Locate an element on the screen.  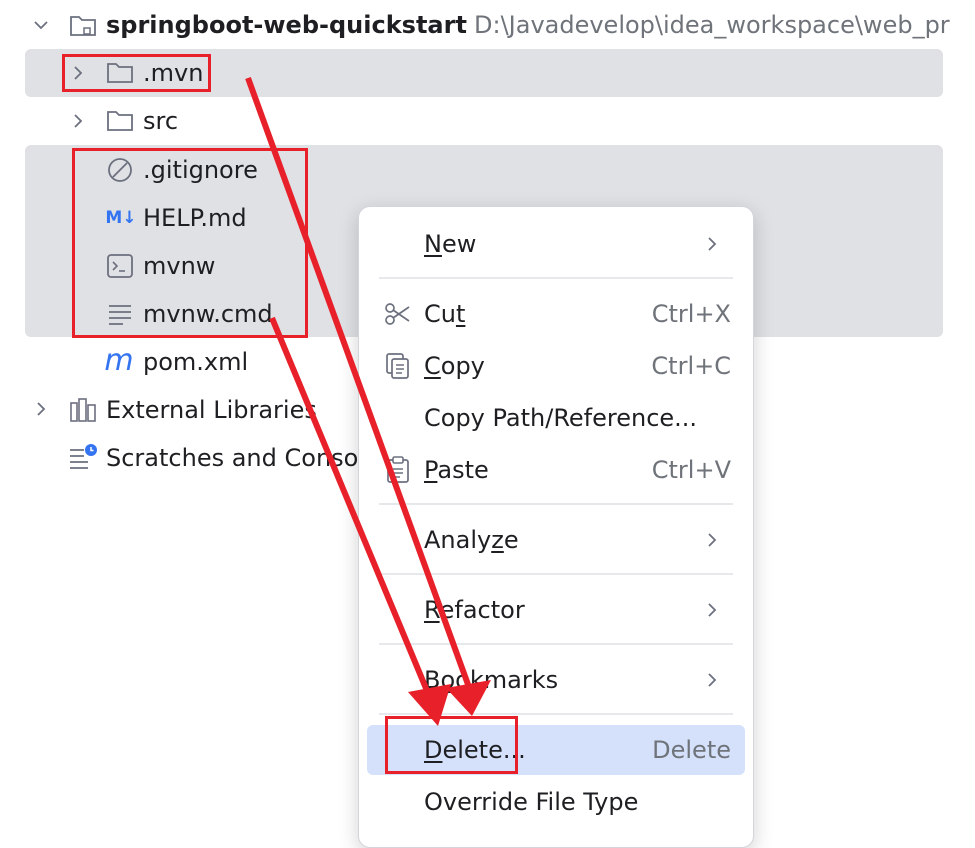
copy-icon is located at coordinates (397, 366).